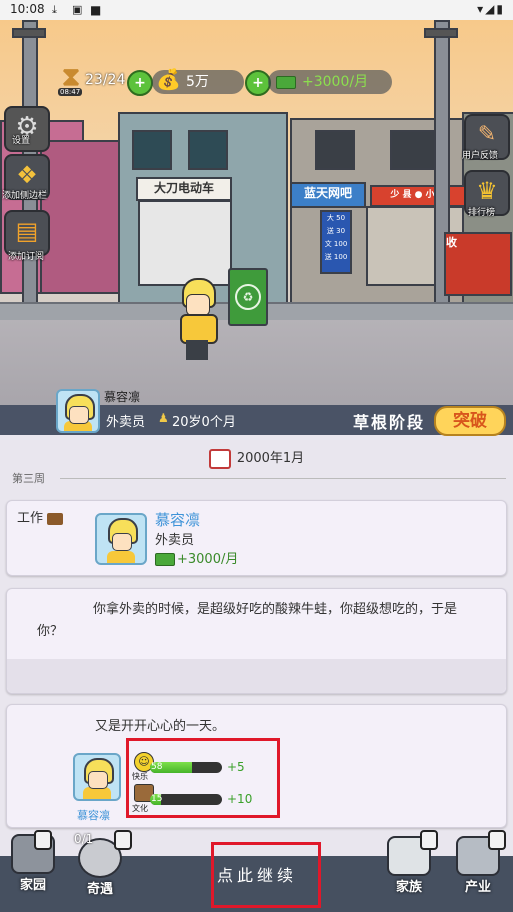  Describe the element at coordinates (491, 9) in the screenshot. I see `signal-battery-icon: ▾◢▮` at that location.